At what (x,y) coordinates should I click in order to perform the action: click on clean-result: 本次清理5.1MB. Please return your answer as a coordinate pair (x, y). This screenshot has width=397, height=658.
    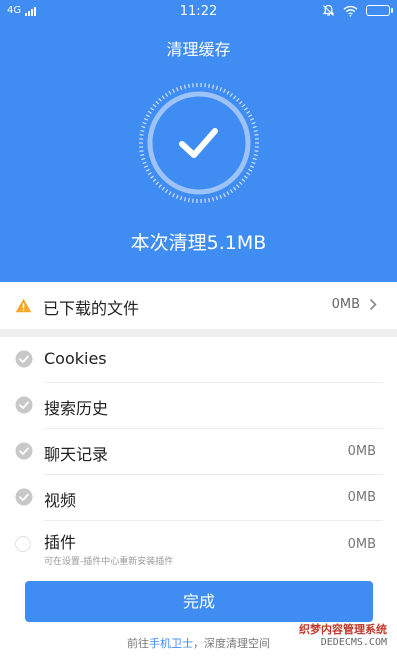
    Looking at the image, I should click on (198, 243).